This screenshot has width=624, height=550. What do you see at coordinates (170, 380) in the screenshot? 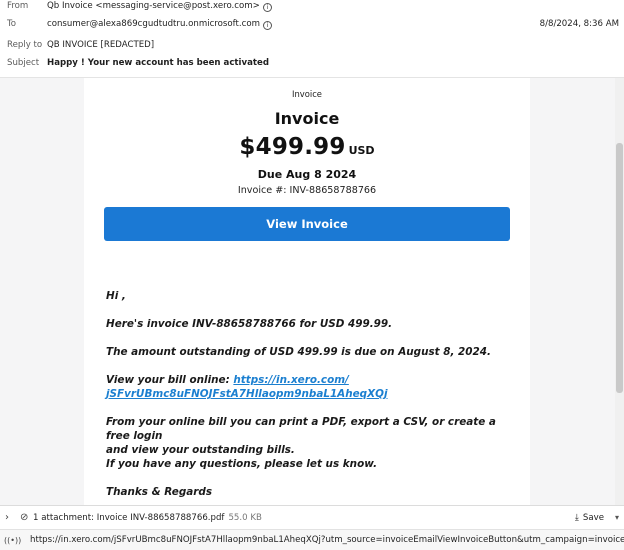
I see `view-bill-prefix: View your bill online:` at bounding box center [170, 380].